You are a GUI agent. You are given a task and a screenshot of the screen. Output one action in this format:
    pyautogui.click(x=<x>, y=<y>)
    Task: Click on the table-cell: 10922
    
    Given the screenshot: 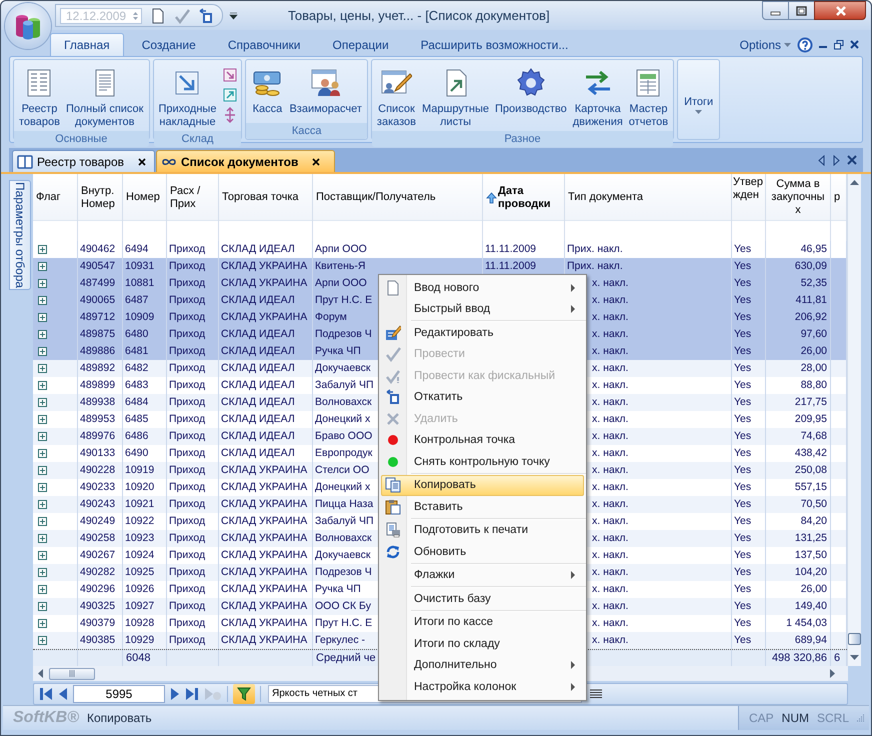 What is the action you would take?
    pyautogui.click(x=139, y=521)
    